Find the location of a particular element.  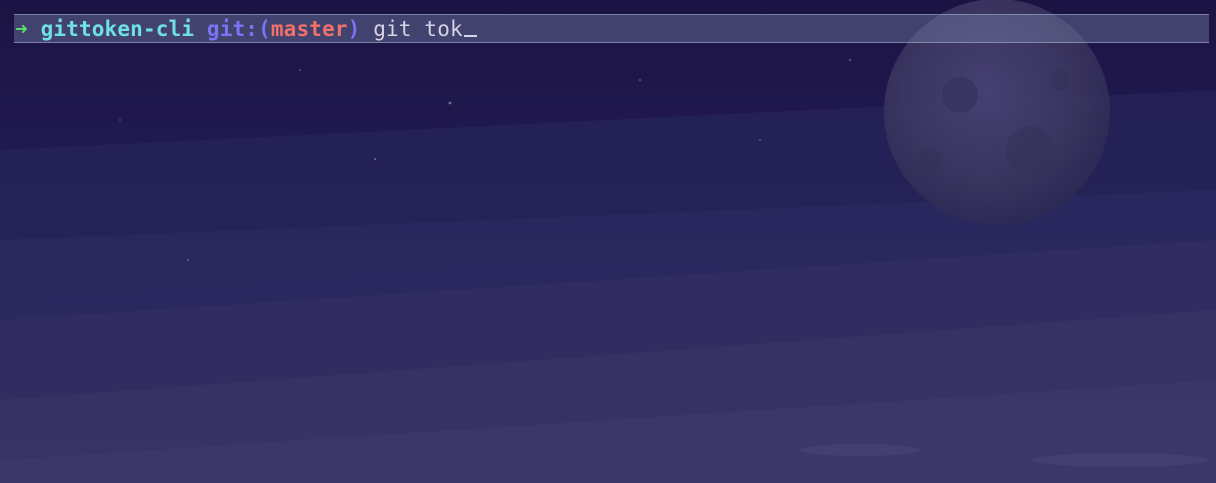

cursor is located at coordinates (470, 36).